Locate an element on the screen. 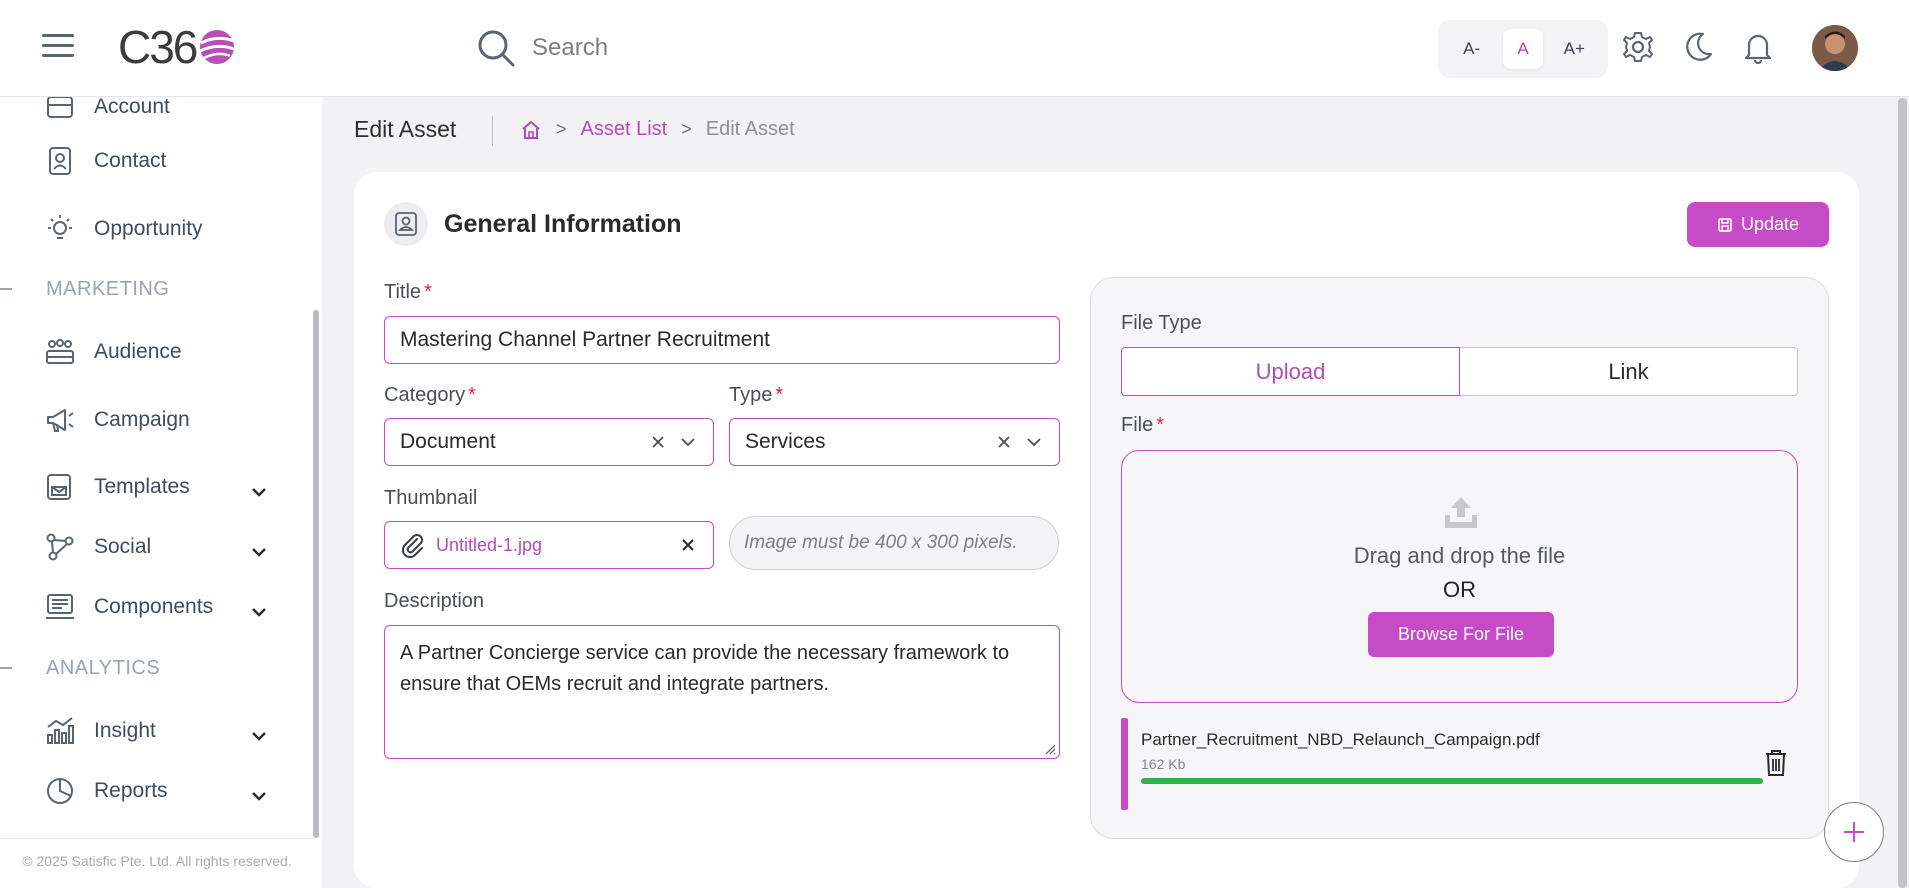 This screenshot has width=1909, height=888. section-marketing-heading: MARKETING is located at coordinates (108, 289).